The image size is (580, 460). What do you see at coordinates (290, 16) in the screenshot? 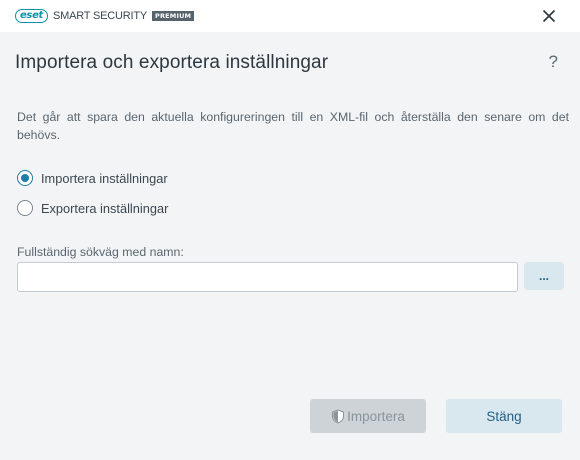
I see `title-bar: eset SMART SECURITY PREMIUM` at bounding box center [290, 16].